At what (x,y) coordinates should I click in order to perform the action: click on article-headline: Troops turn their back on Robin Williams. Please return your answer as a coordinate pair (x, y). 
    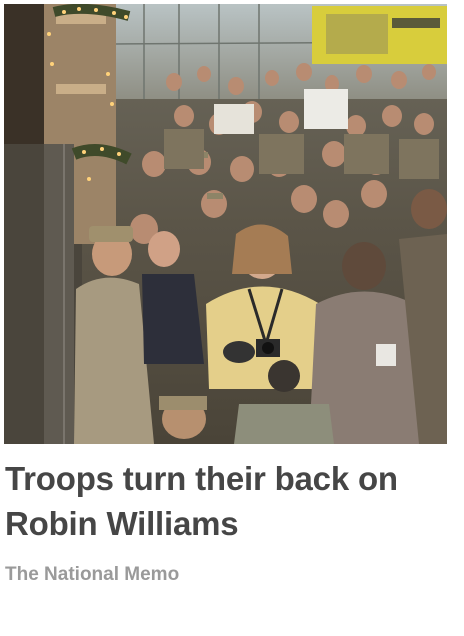
    Looking at the image, I should click on (230, 501).